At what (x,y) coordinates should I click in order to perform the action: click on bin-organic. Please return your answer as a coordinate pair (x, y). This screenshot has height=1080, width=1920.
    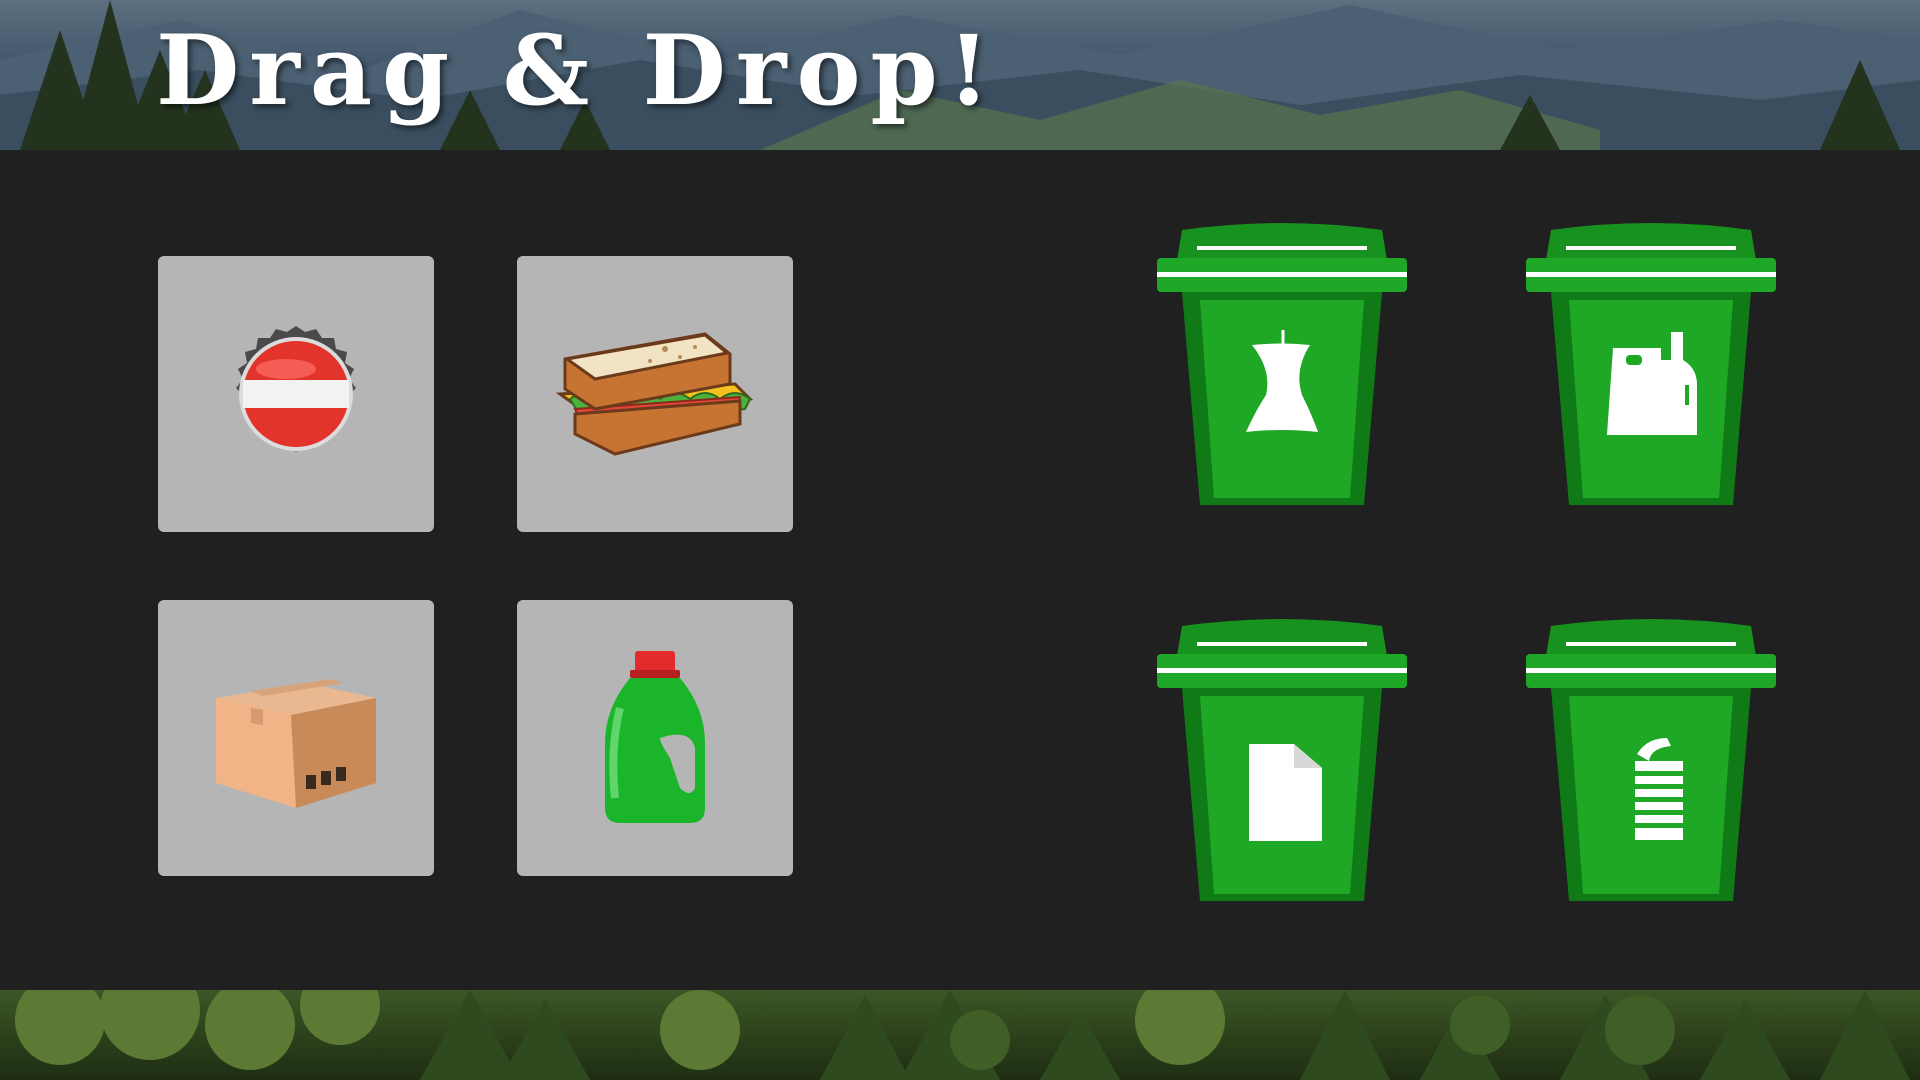
    Looking at the image, I should click on (1282, 366).